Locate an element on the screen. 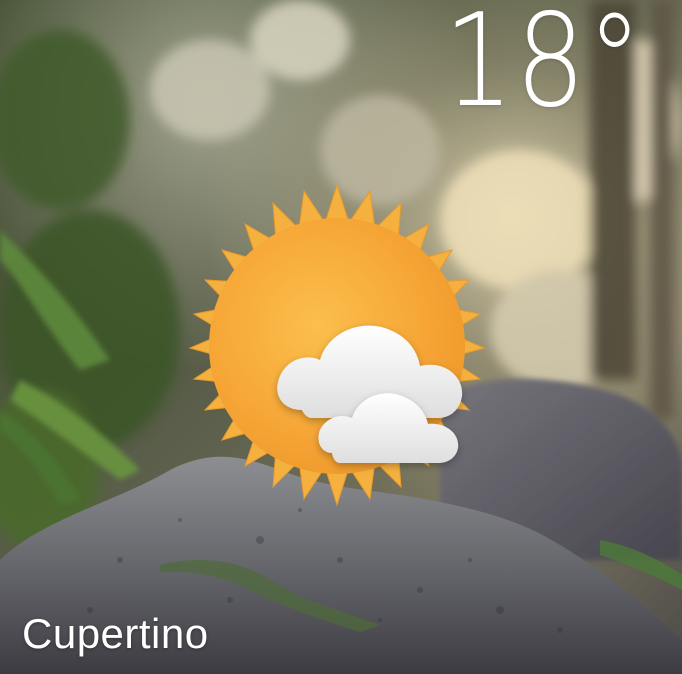 This screenshot has width=682, height=674. temperature-reading: 18° is located at coordinates (543, 68).